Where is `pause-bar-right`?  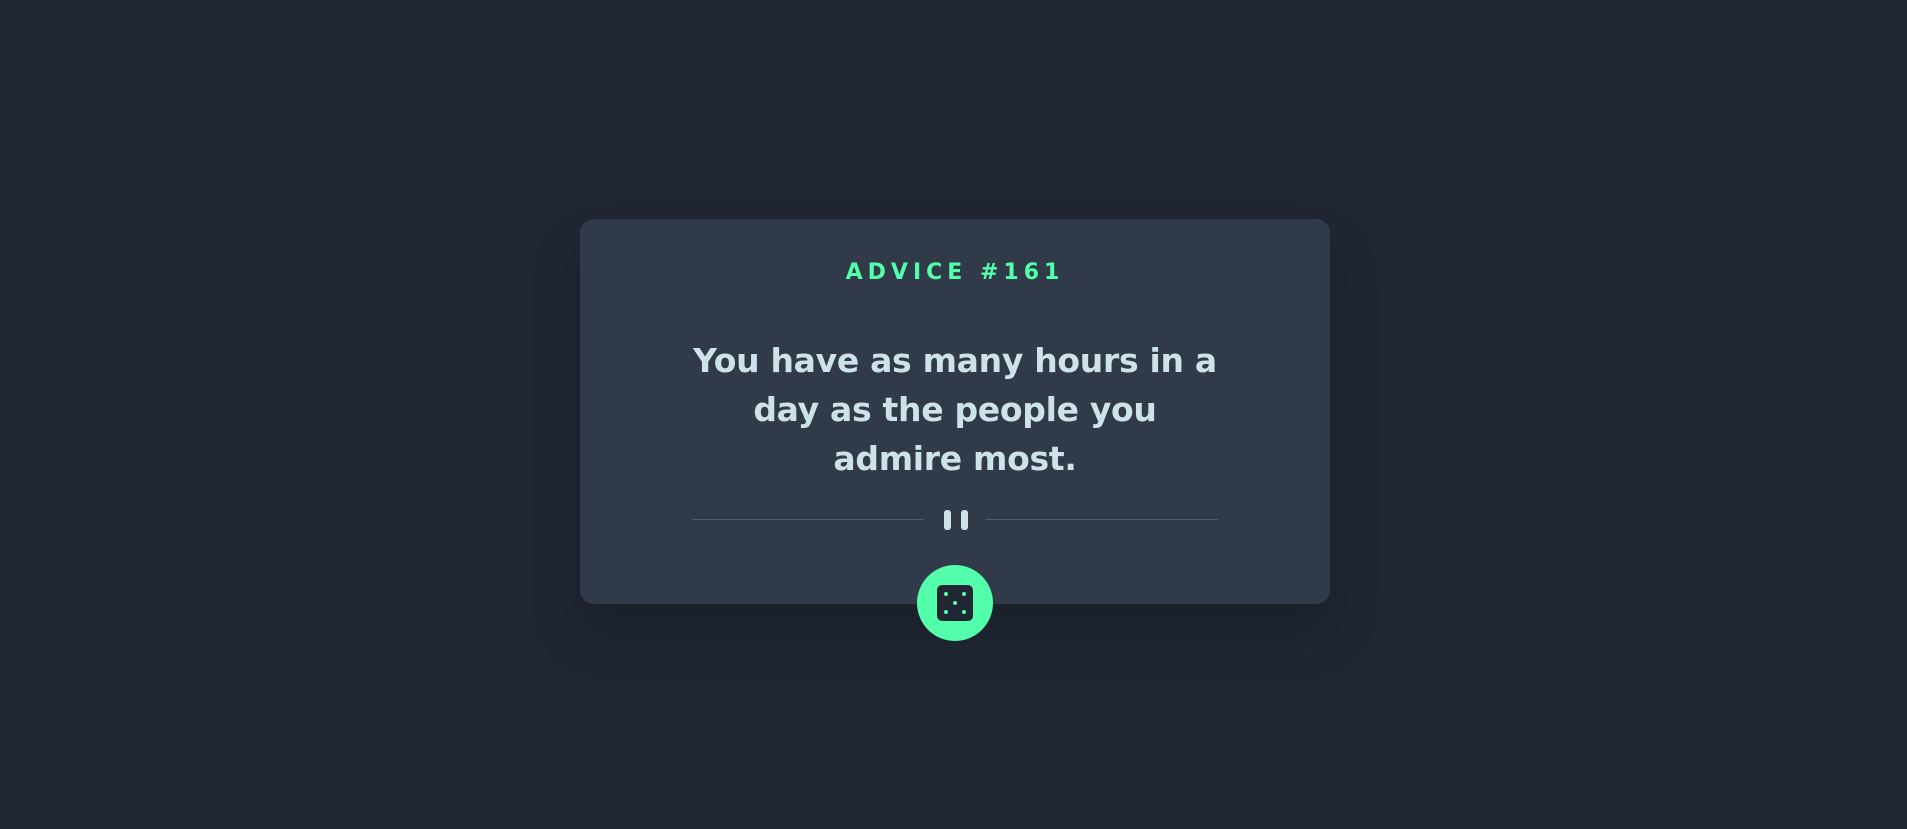
pause-bar-right is located at coordinates (964, 520).